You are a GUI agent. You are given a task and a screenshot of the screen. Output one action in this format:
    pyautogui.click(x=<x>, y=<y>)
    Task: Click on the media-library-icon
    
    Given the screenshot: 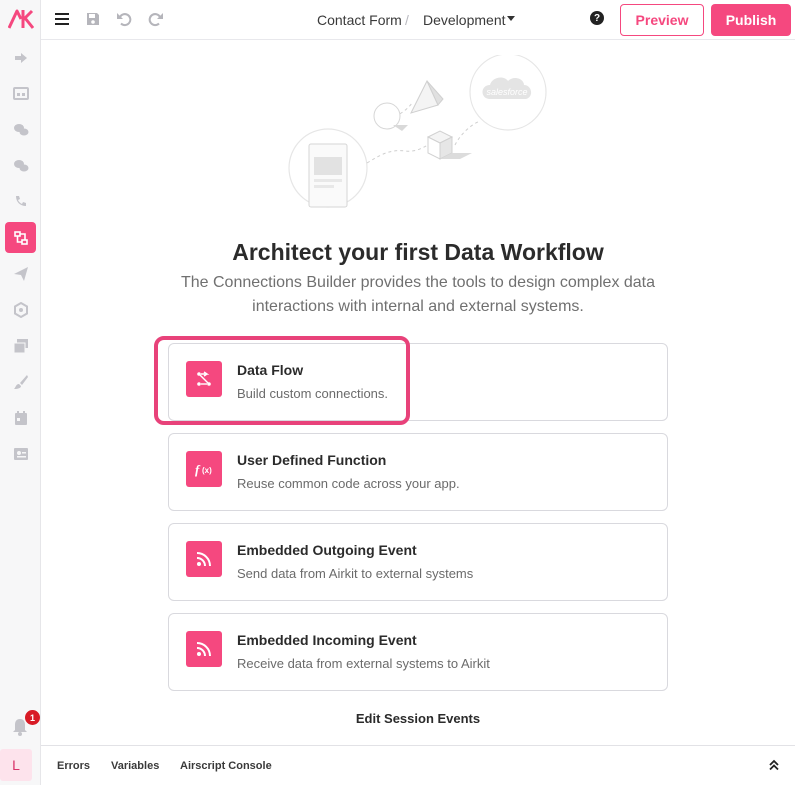 What is the action you would take?
    pyautogui.click(x=20, y=345)
    